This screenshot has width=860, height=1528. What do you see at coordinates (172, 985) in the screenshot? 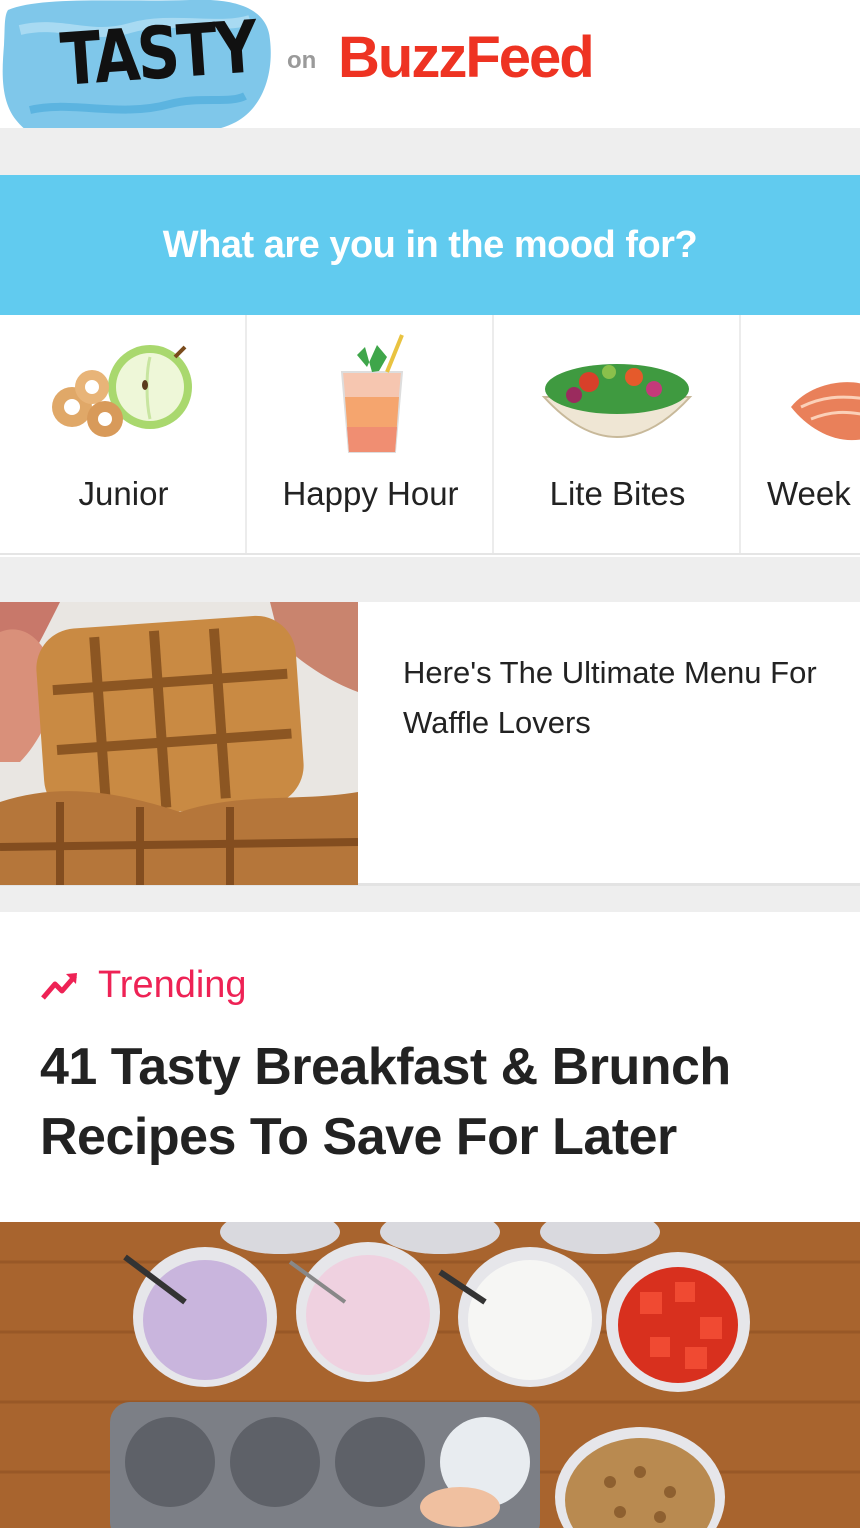
I see `trending-label: Trending` at bounding box center [172, 985].